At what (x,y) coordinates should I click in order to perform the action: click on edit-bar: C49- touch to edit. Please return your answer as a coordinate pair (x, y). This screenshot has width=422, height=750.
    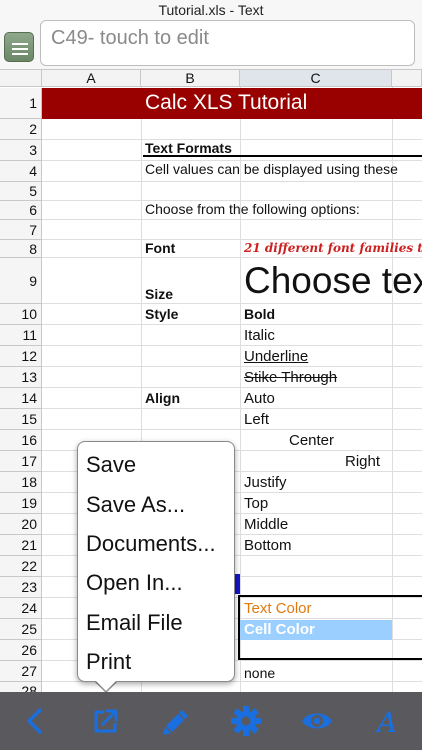
    Looking at the image, I should click on (211, 45).